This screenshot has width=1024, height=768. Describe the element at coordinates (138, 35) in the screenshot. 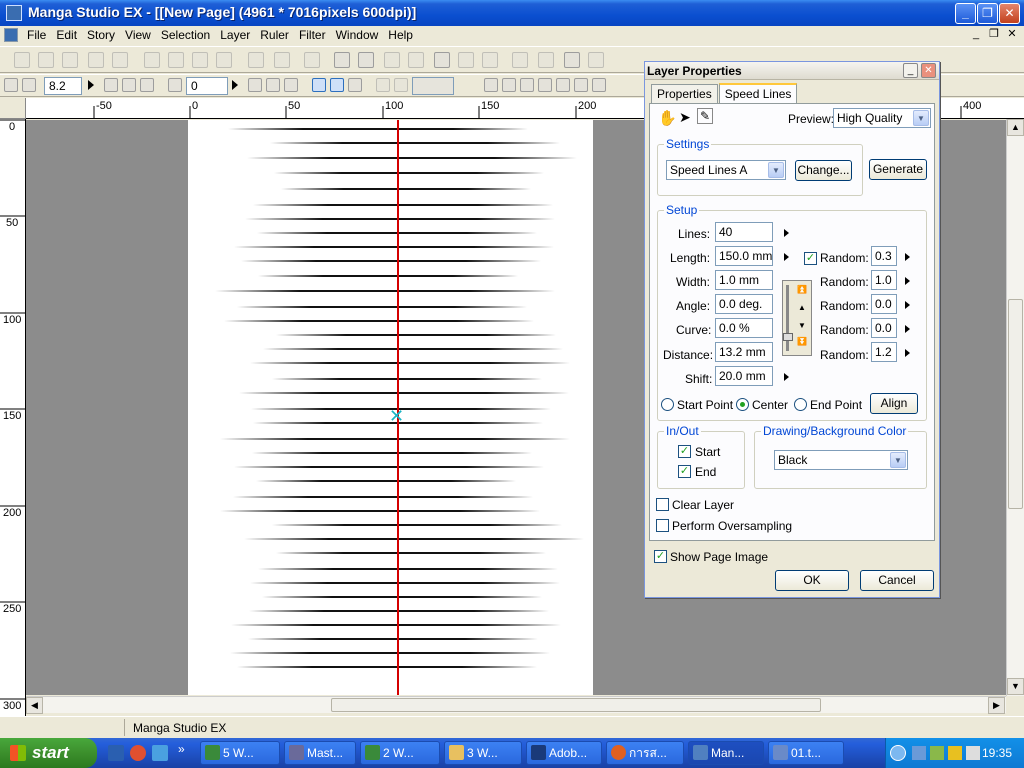

I see `menu-view: View` at that location.